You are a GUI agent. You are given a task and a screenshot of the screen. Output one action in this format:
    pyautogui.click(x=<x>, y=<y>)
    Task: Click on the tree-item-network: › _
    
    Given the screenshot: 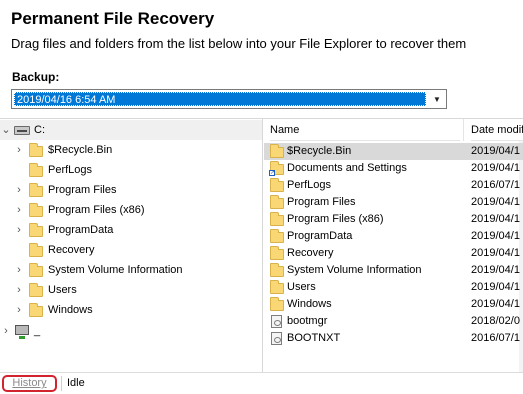 What is the action you would take?
    pyautogui.click(x=131, y=331)
    